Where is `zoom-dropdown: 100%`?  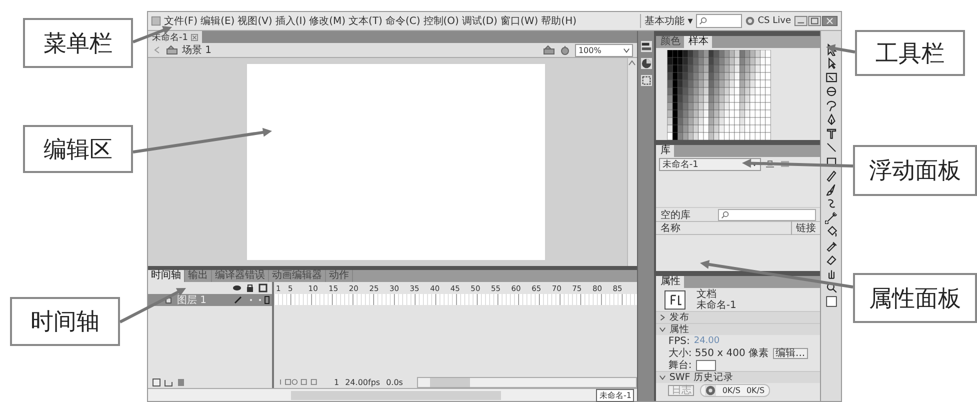
zoom-dropdown: 100% is located at coordinates (604, 50).